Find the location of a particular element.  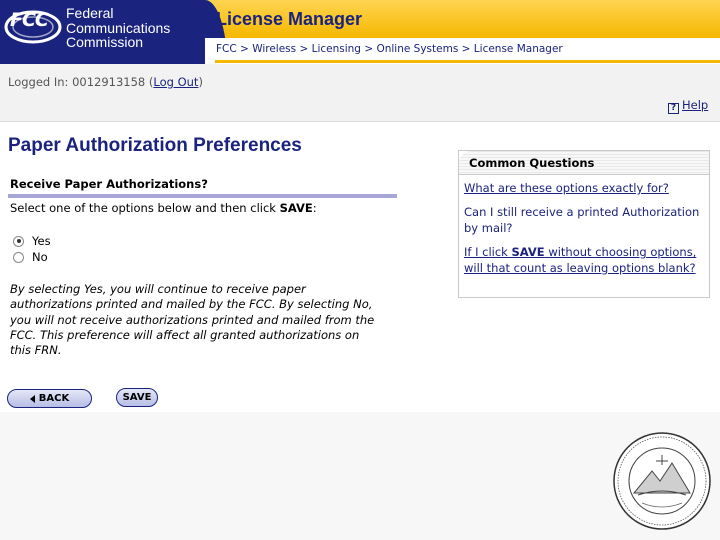

org-name: Federal Communications Commission is located at coordinates (118, 28).